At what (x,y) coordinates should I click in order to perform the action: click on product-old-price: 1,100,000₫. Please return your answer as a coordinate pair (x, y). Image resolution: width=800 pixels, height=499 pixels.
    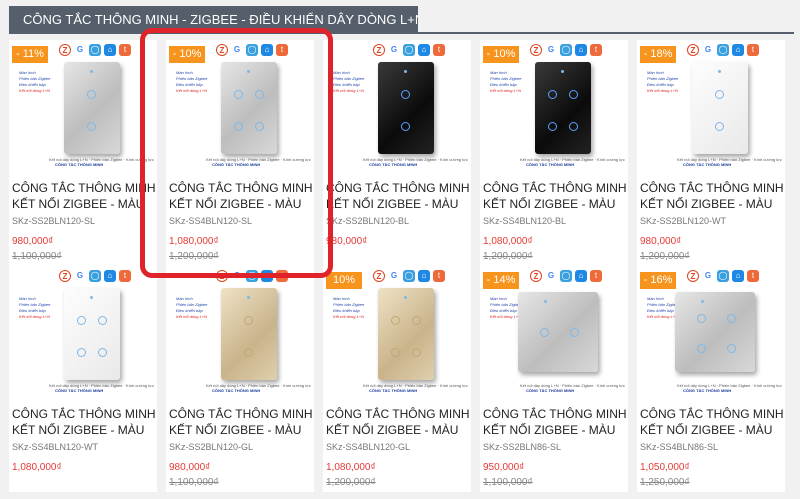
    Looking at the image, I should click on (194, 482).